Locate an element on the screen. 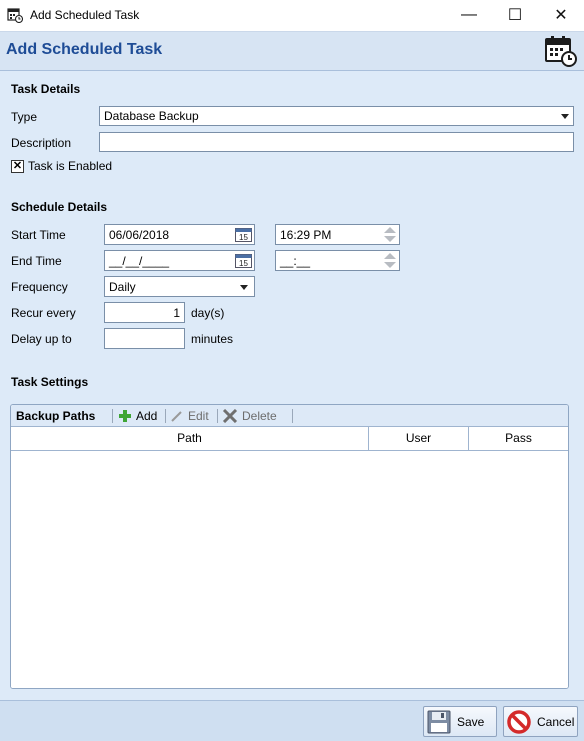  schedule-details-heading: Schedule Details is located at coordinates (59, 207).